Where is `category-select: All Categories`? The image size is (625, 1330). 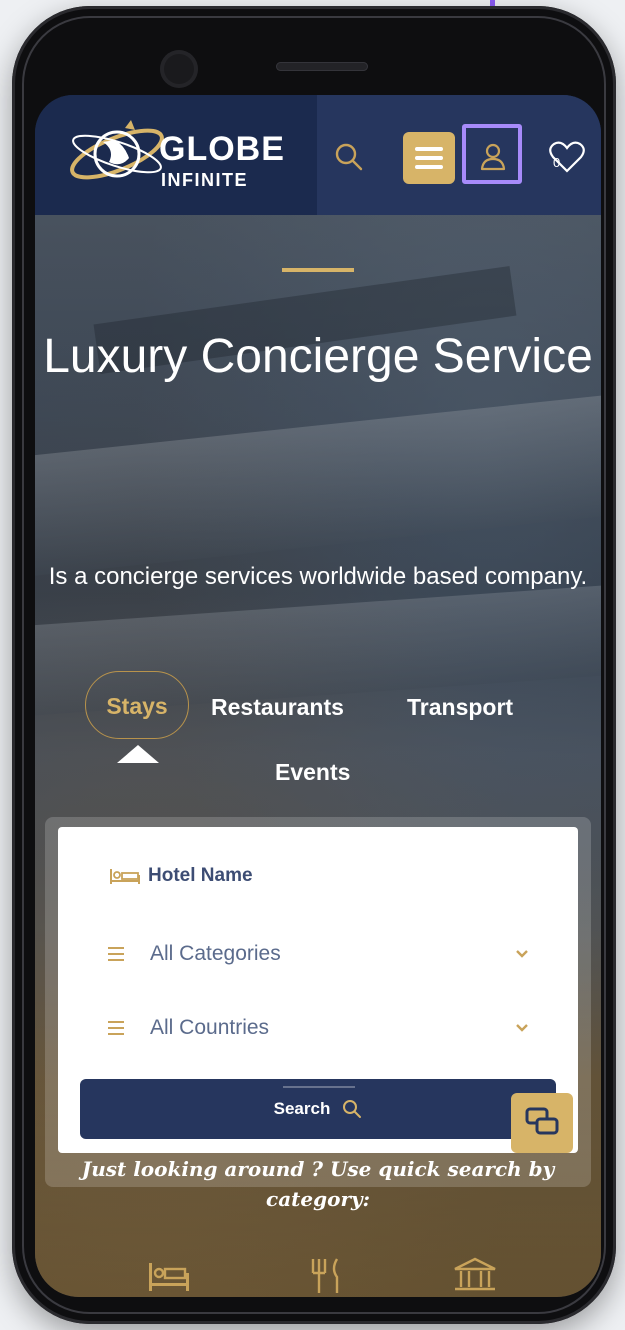
category-select: All Categories is located at coordinates (318, 954).